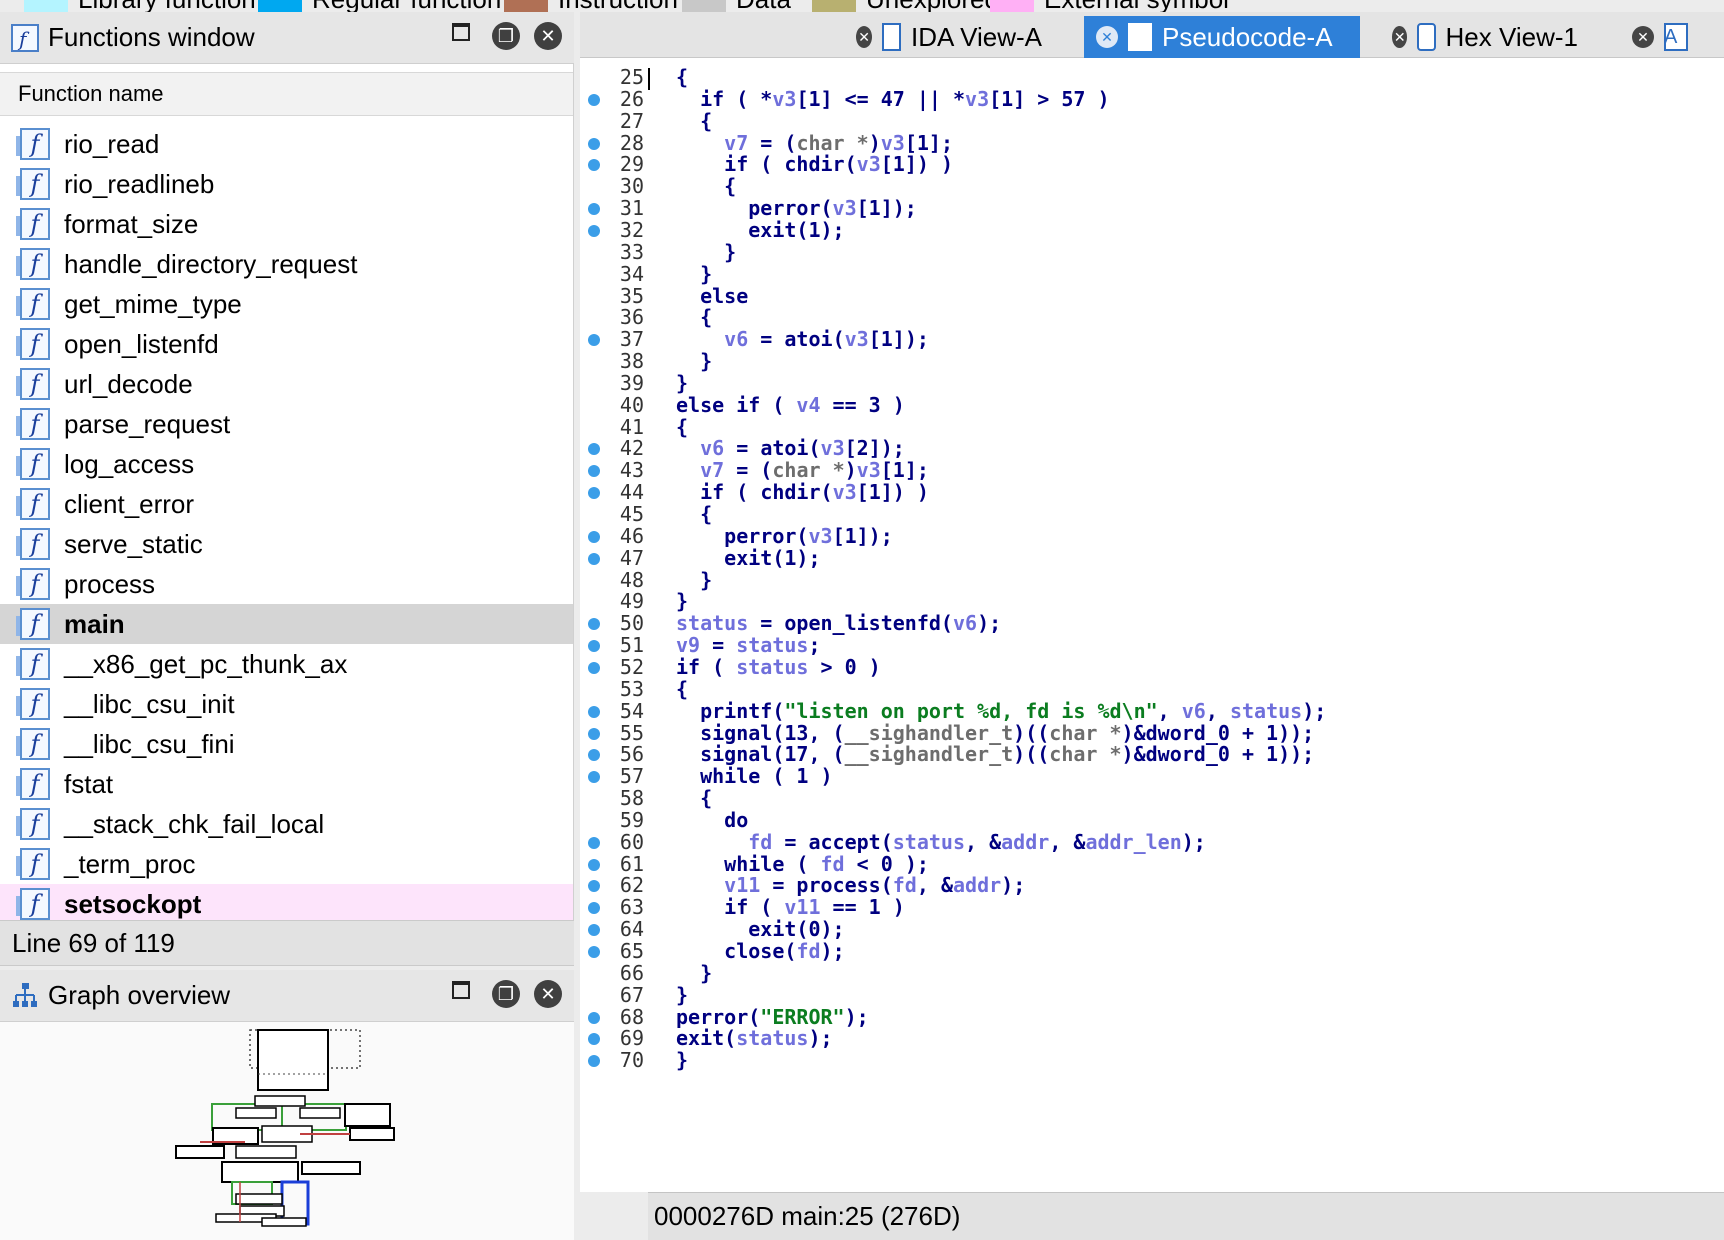 The image size is (1724, 1240). What do you see at coordinates (614, 274) in the screenshot?
I see `gutter-line: 34` at bounding box center [614, 274].